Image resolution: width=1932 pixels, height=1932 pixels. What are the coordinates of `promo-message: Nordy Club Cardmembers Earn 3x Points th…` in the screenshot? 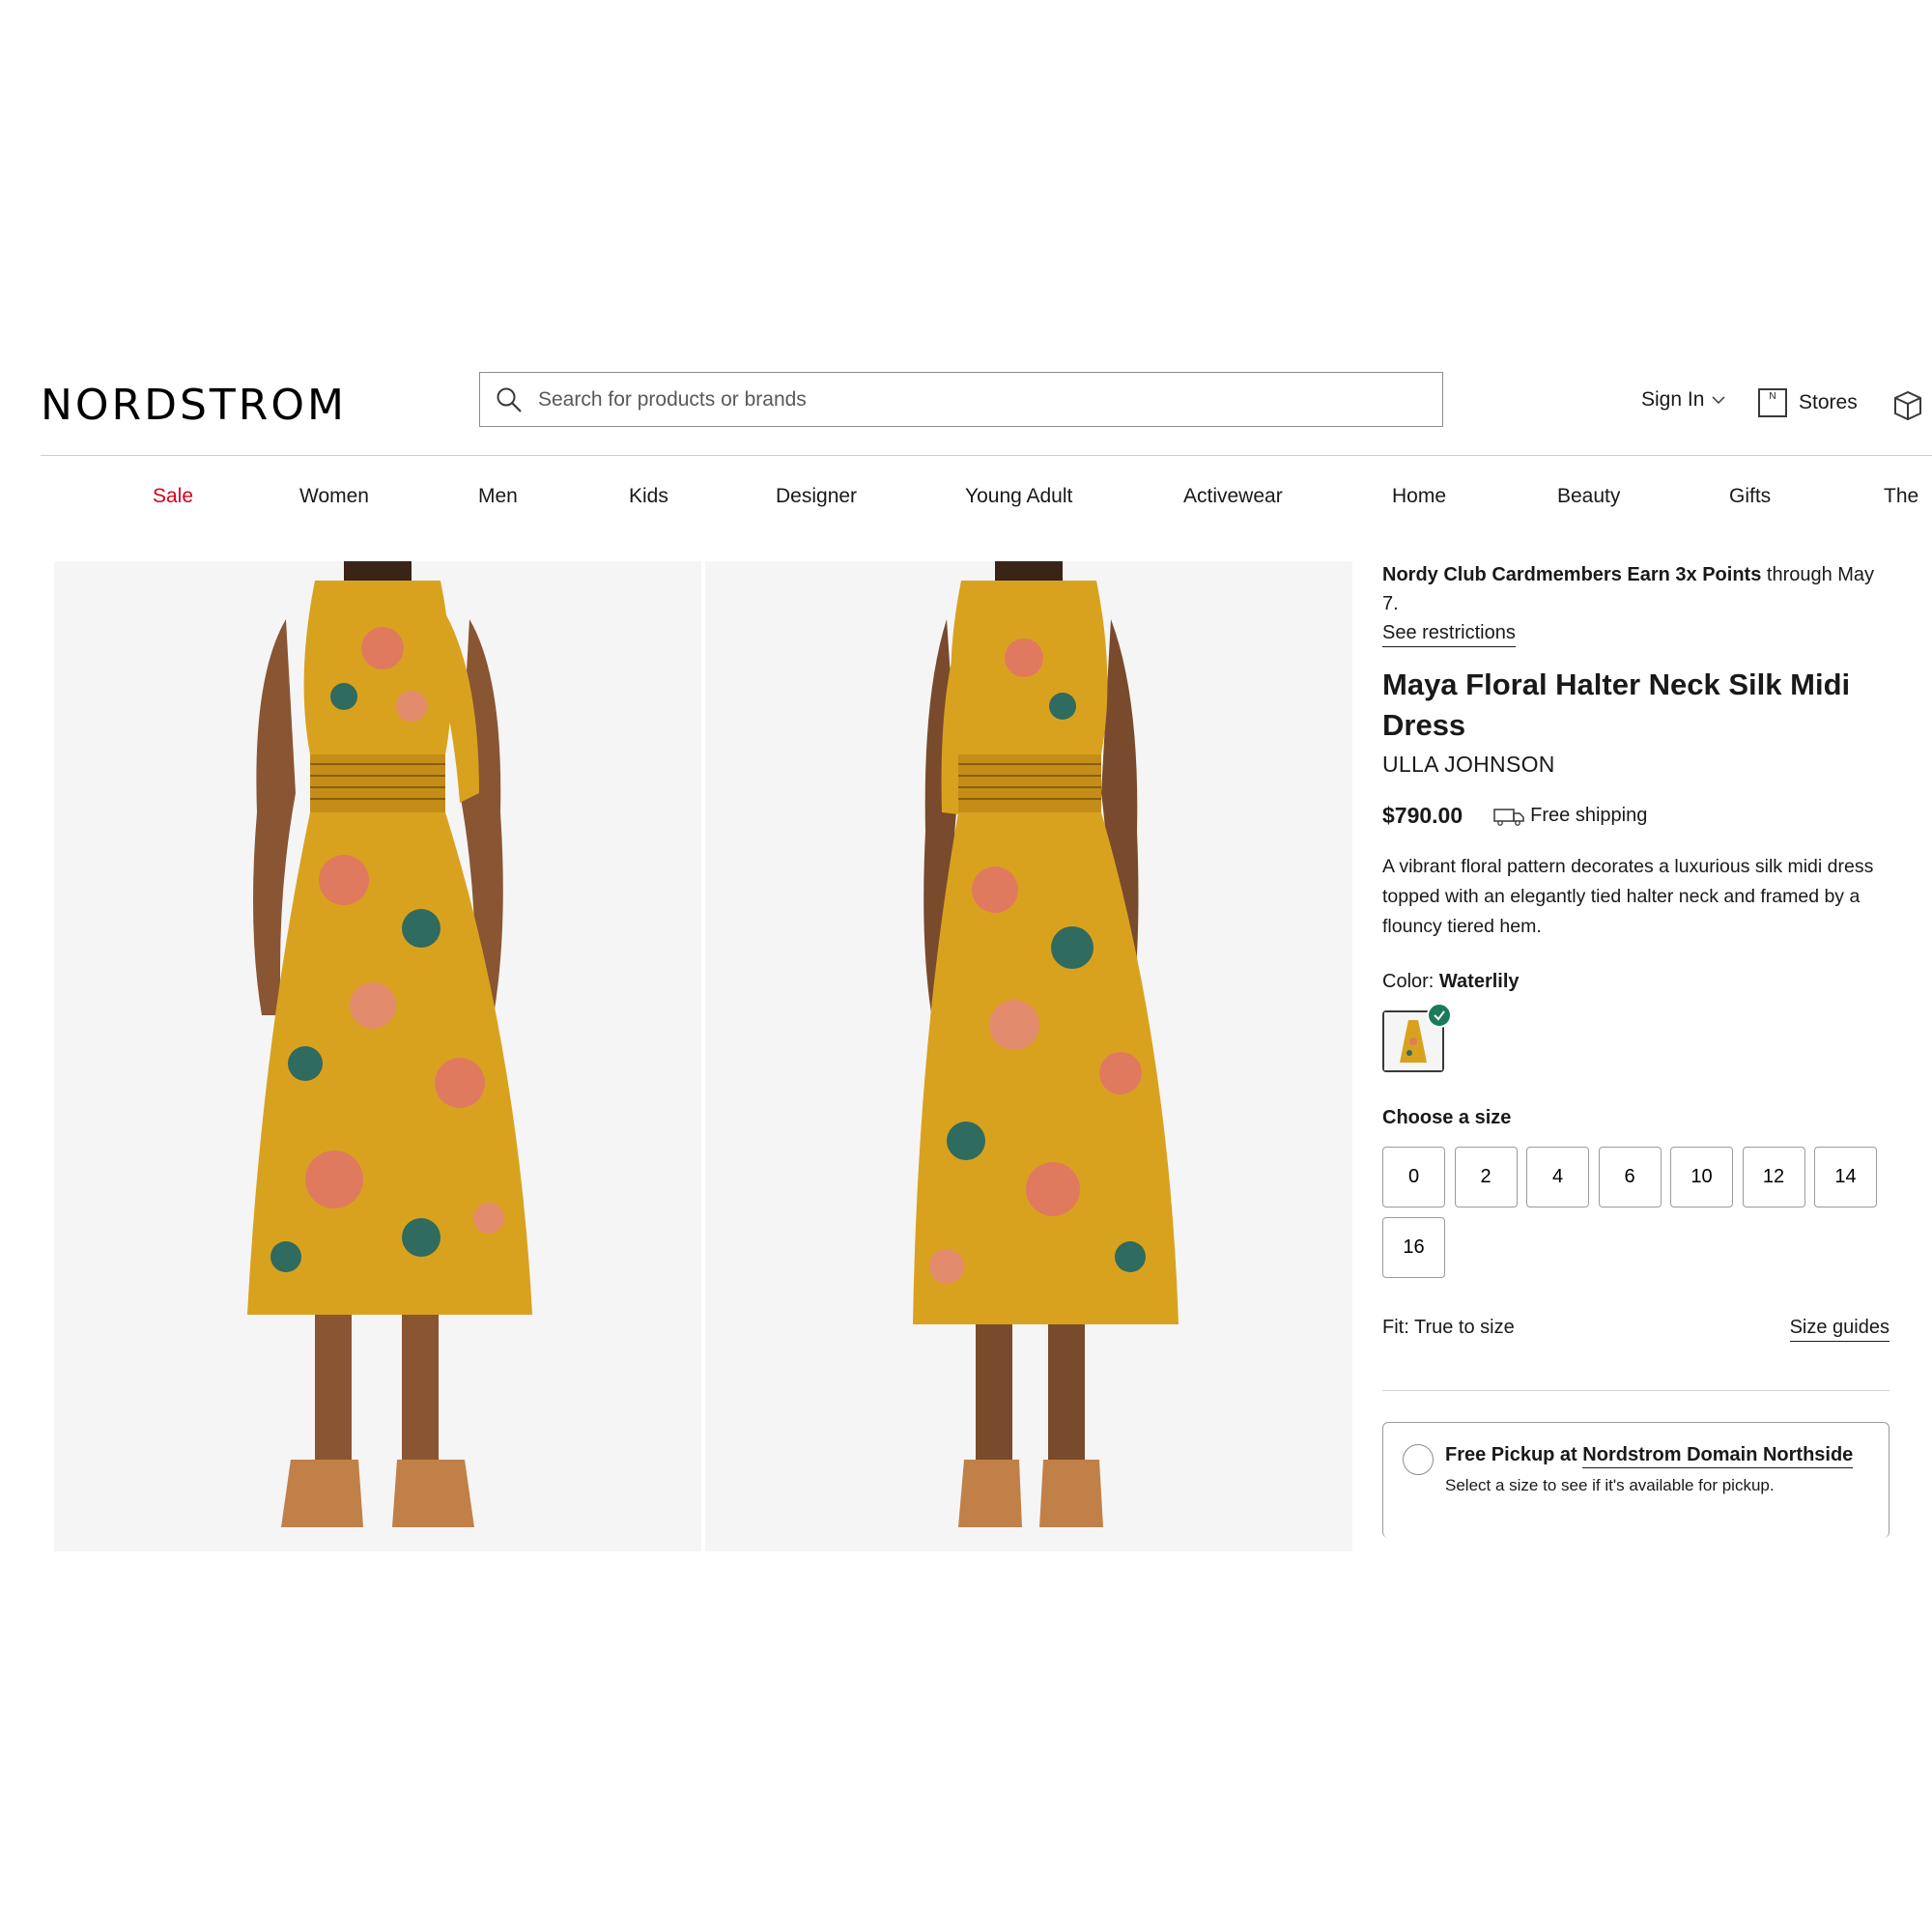 It's located at (1635, 589).